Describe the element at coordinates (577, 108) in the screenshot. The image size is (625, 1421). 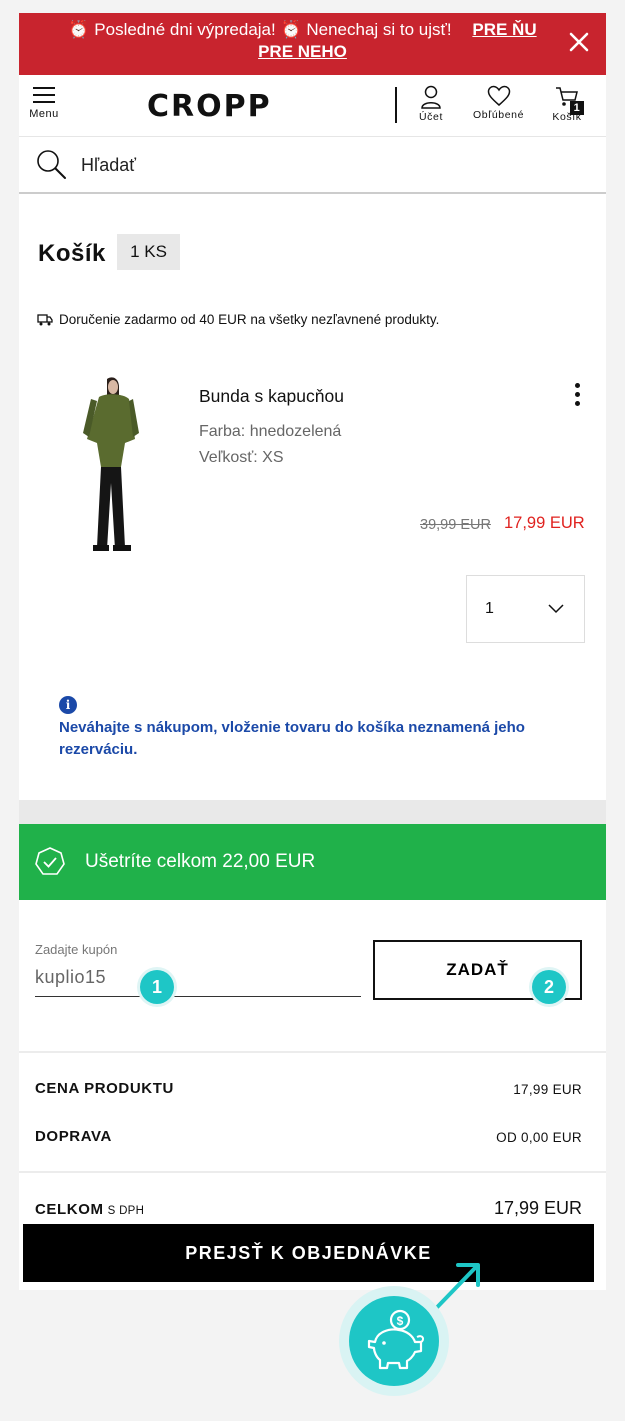
I see `cart-count-badge: 1` at that location.